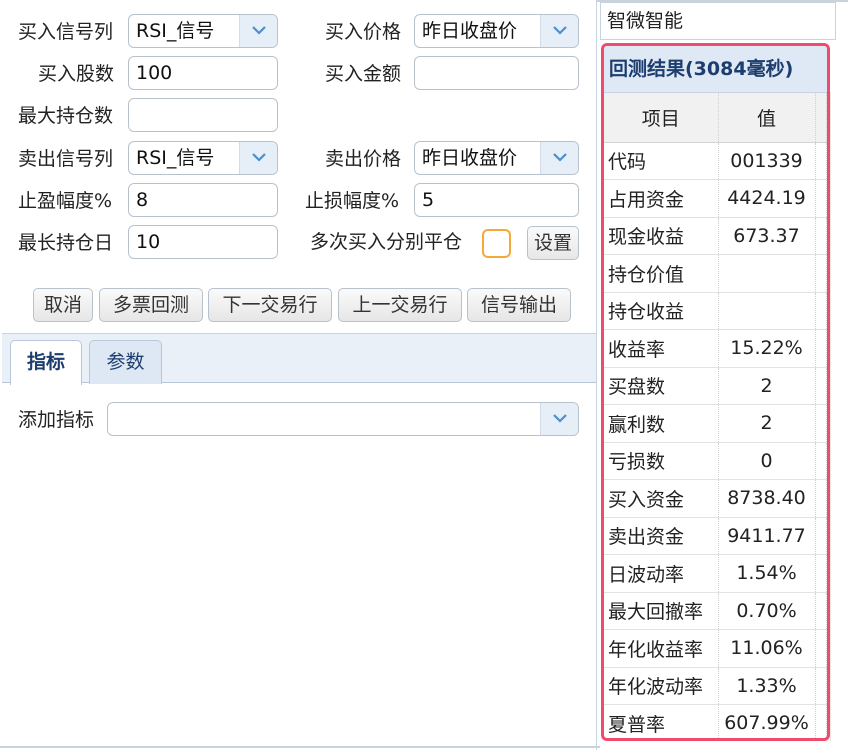 Image resolution: width=848 pixels, height=750 pixels. I want to click on result-value: 11.06%, so click(767, 648).